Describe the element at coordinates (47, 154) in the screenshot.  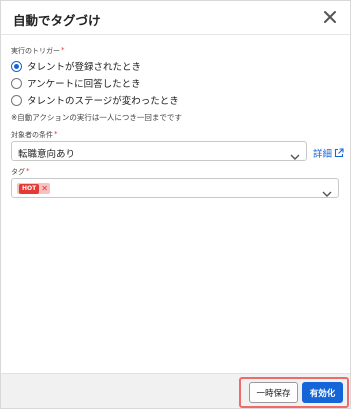
I see `condition-select-value: 転職意向あり` at that location.